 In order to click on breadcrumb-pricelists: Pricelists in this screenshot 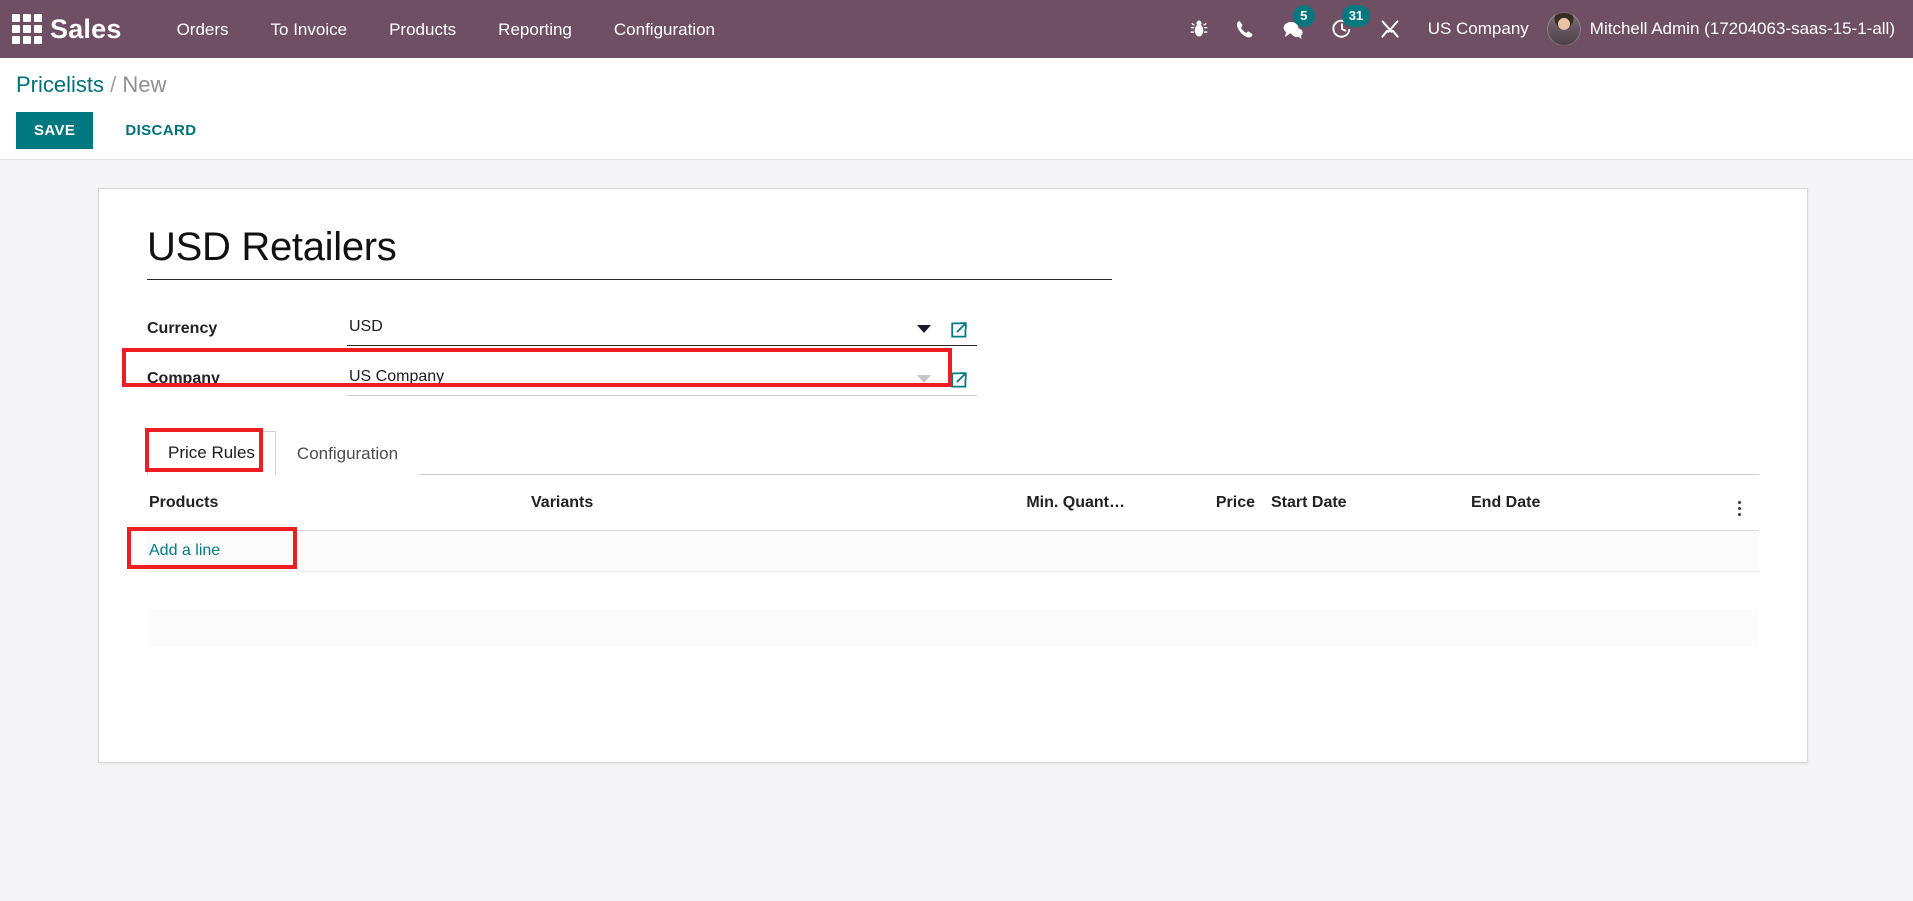, I will do `click(60, 84)`.